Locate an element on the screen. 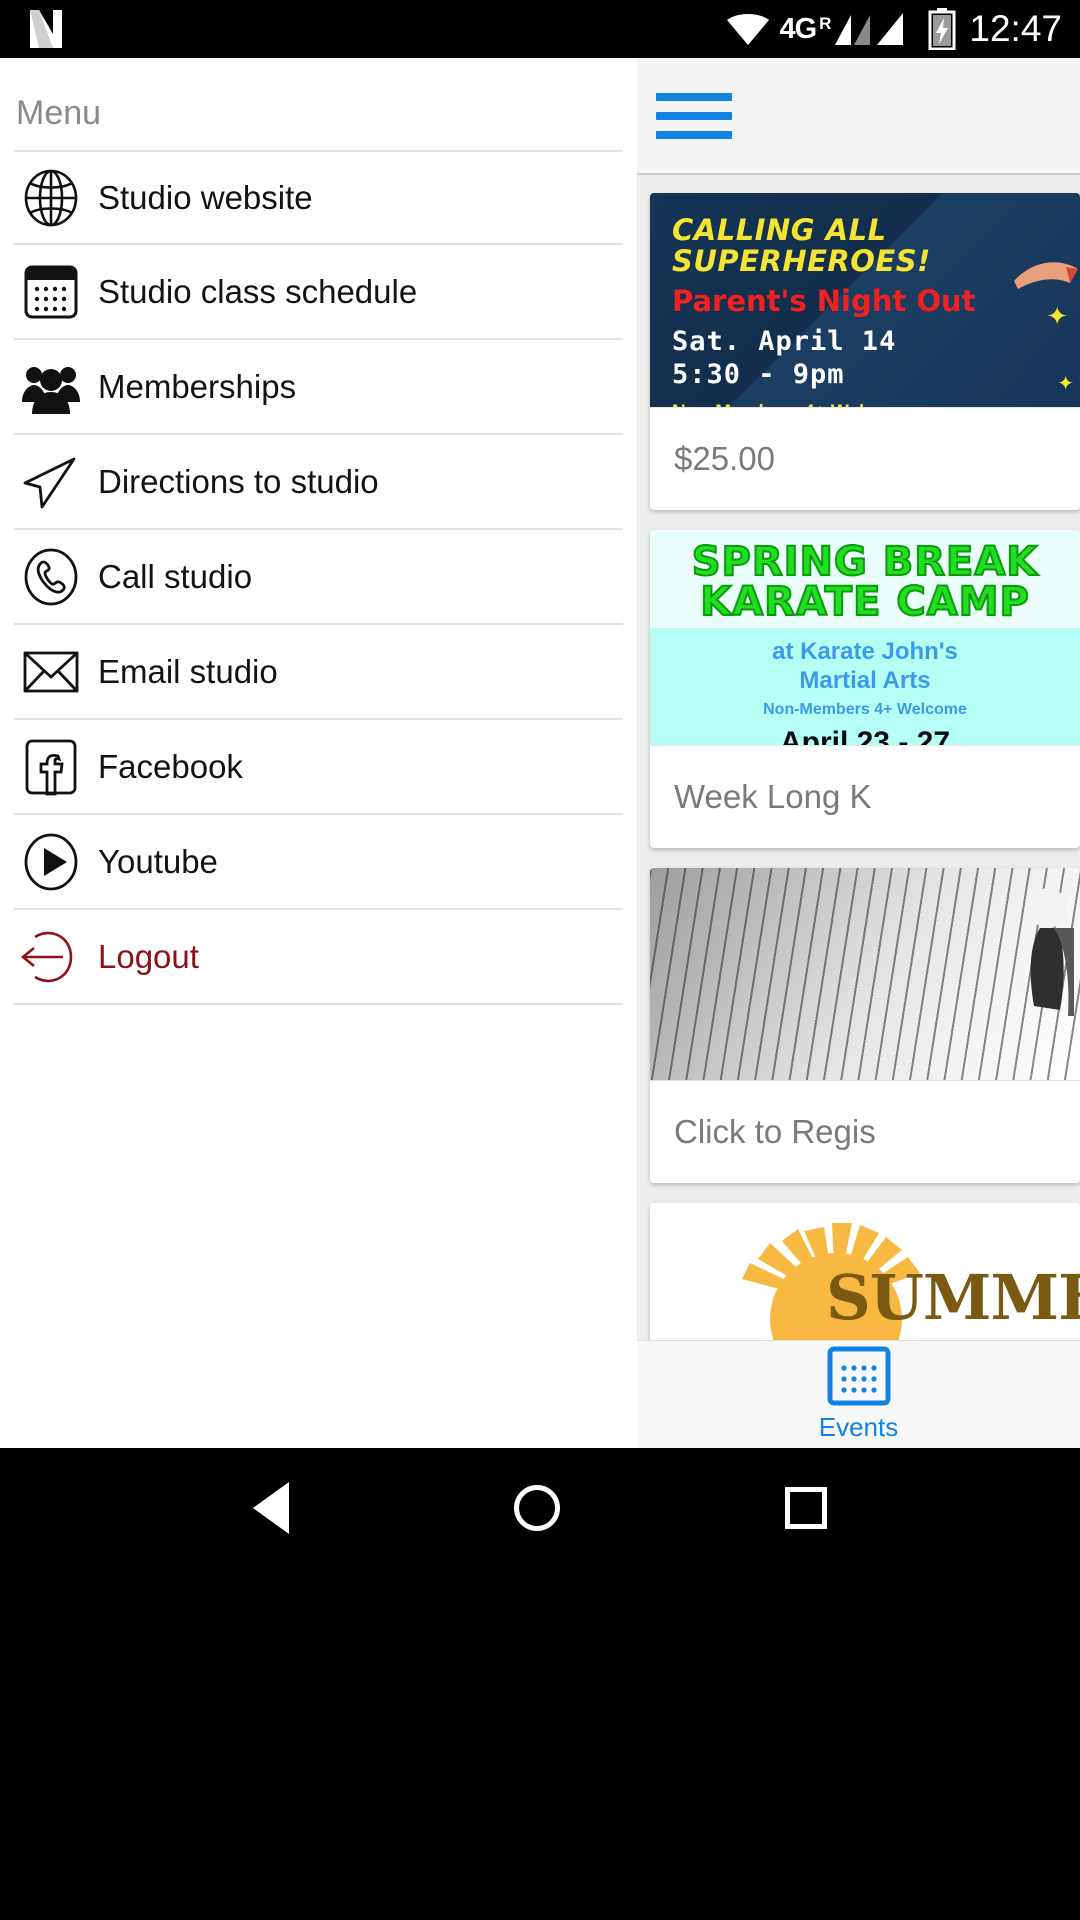 The height and width of the screenshot is (1920, 1080). bottom-tab-bar: Events is located at coordinates (858, 1394).